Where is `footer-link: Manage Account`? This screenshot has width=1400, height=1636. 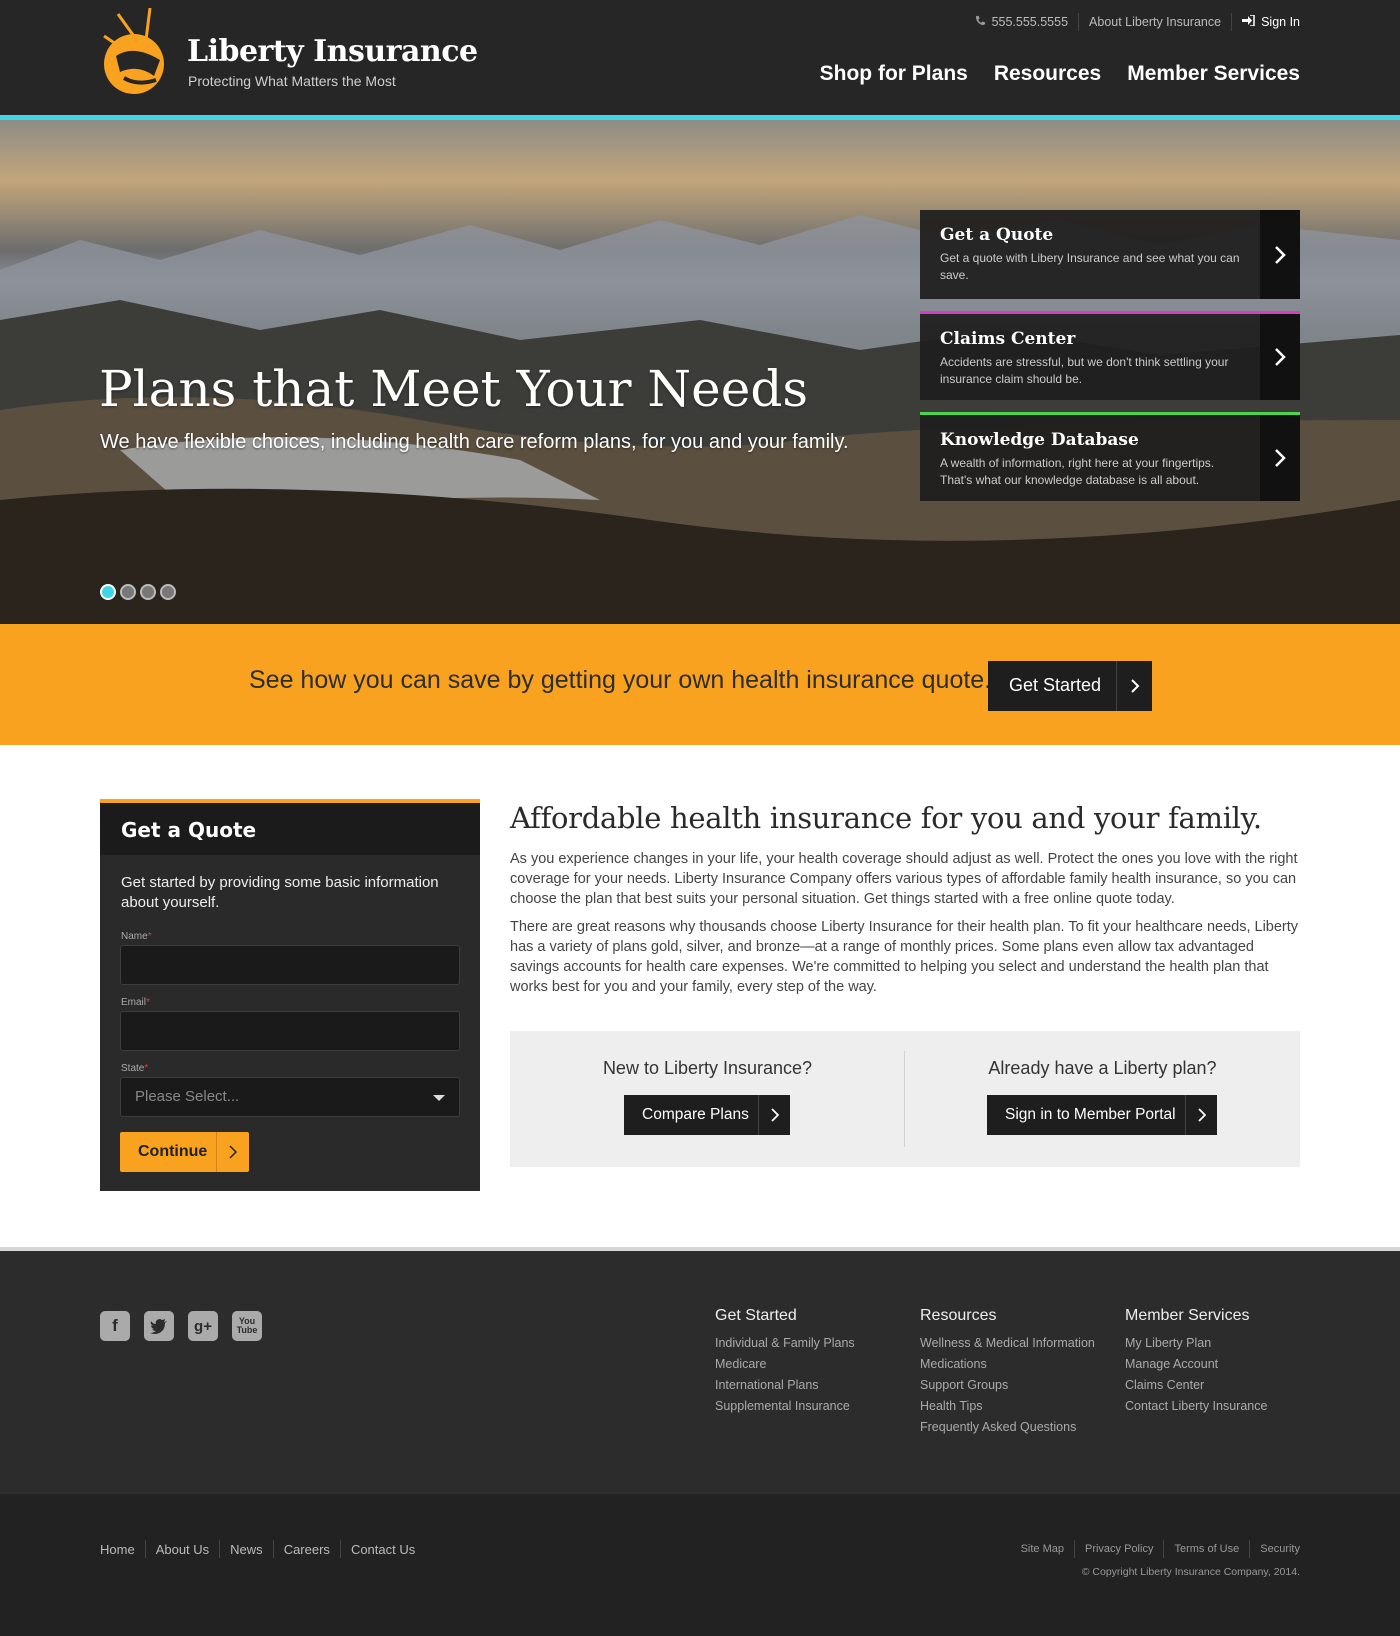
footer-link: Manage Account is located at coordinates (1196, 1364).